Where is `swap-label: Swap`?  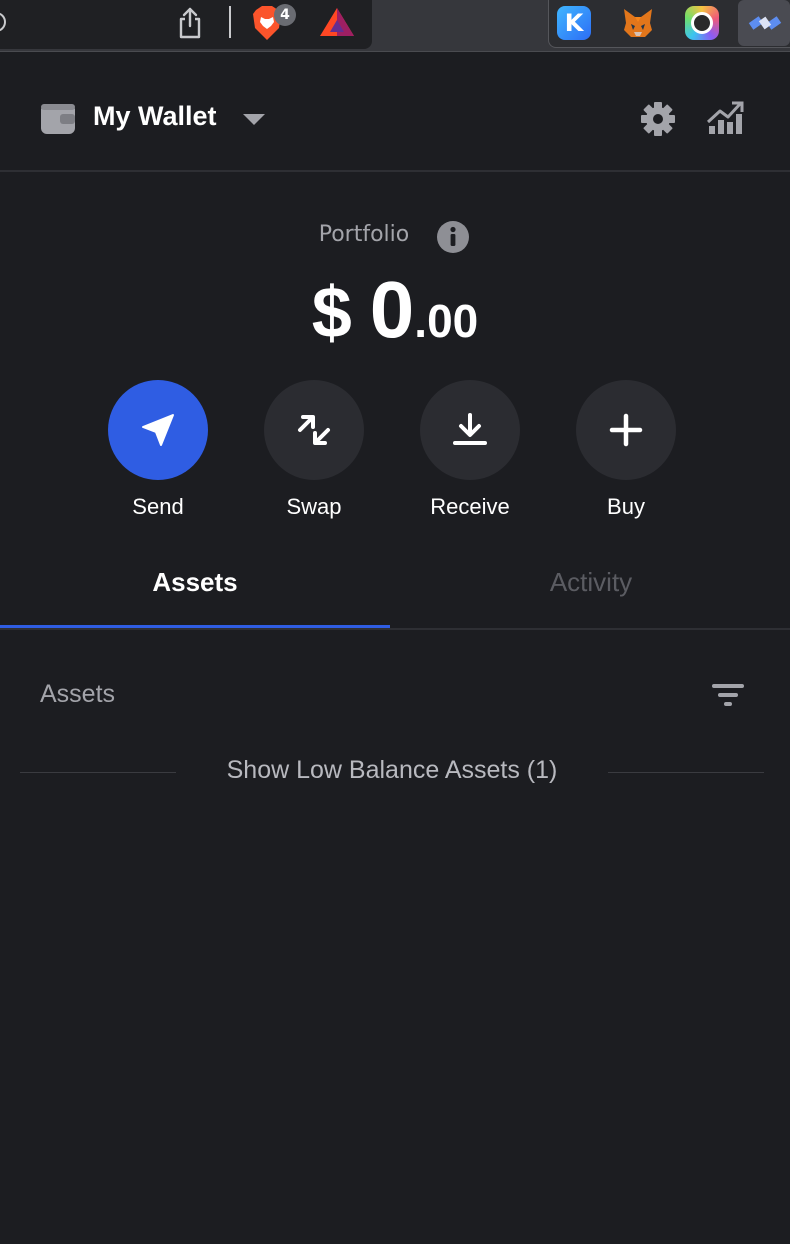 swap-label: Swap is located at coordinates (314, 506).